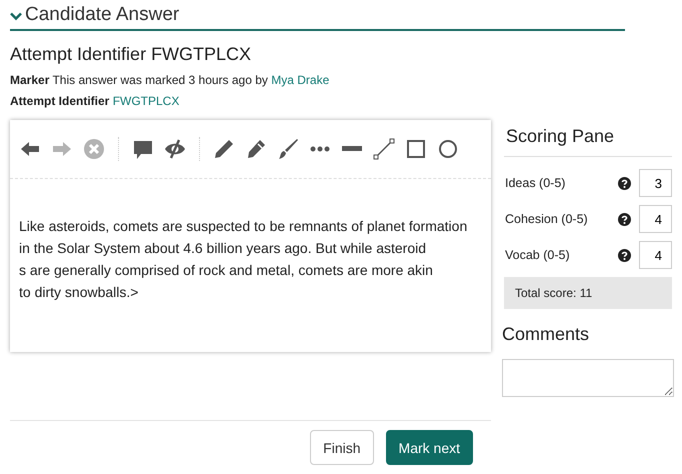 Image resolution: width=682 pixels, height=474 pixels. I want to click on circle-tool-icon, so click(448, 149).